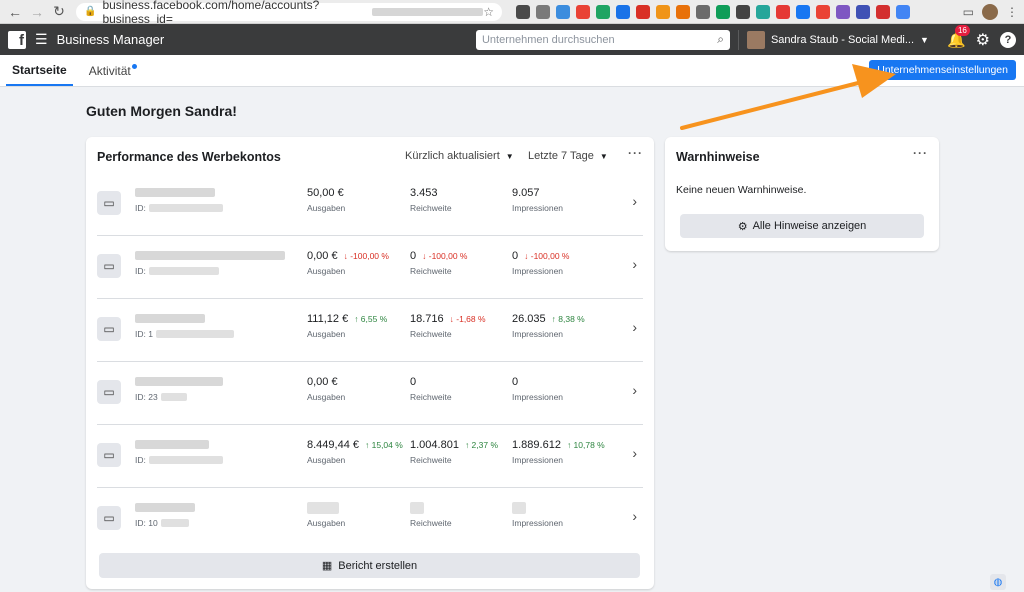  Describe the element at coordinates (537, 515) in the screenshot. I see `metric-cell: Impressionen` at that location.